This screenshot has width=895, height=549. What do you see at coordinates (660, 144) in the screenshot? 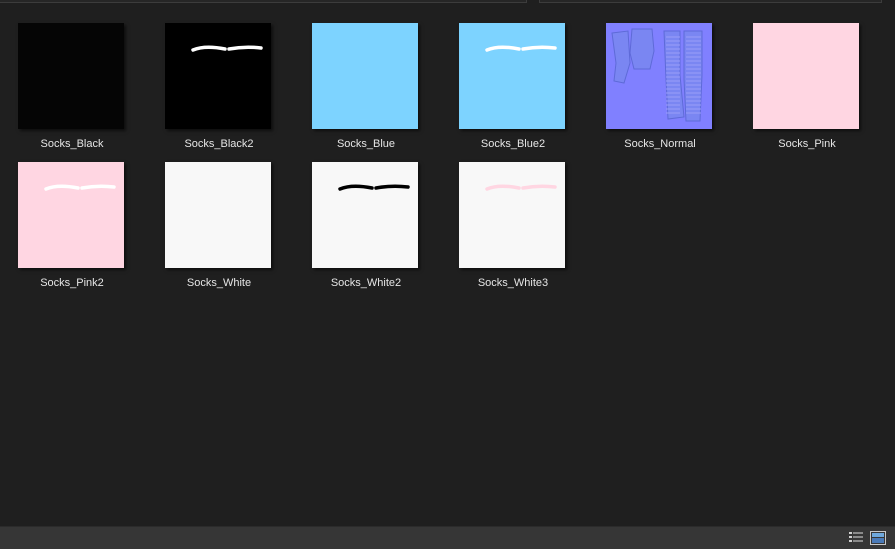
I see `asset-label: Socks_Normal` at bounding box center [660, 144].